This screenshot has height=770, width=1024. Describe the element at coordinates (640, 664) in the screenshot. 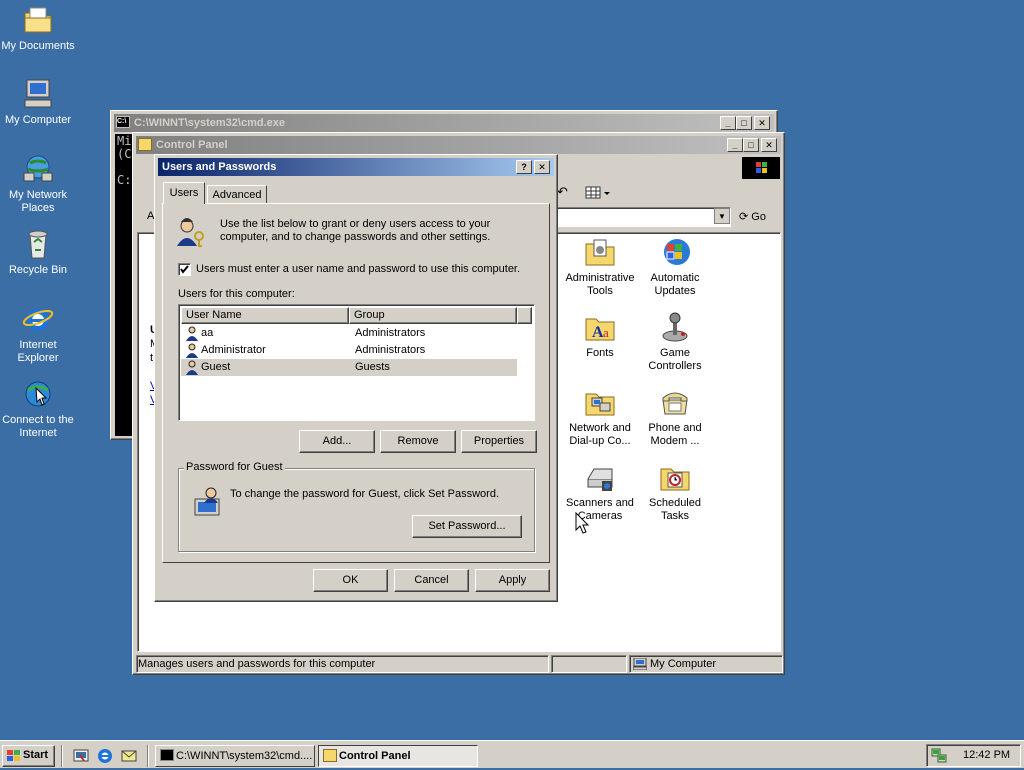

I see `my-computer-small-icon` at that location.